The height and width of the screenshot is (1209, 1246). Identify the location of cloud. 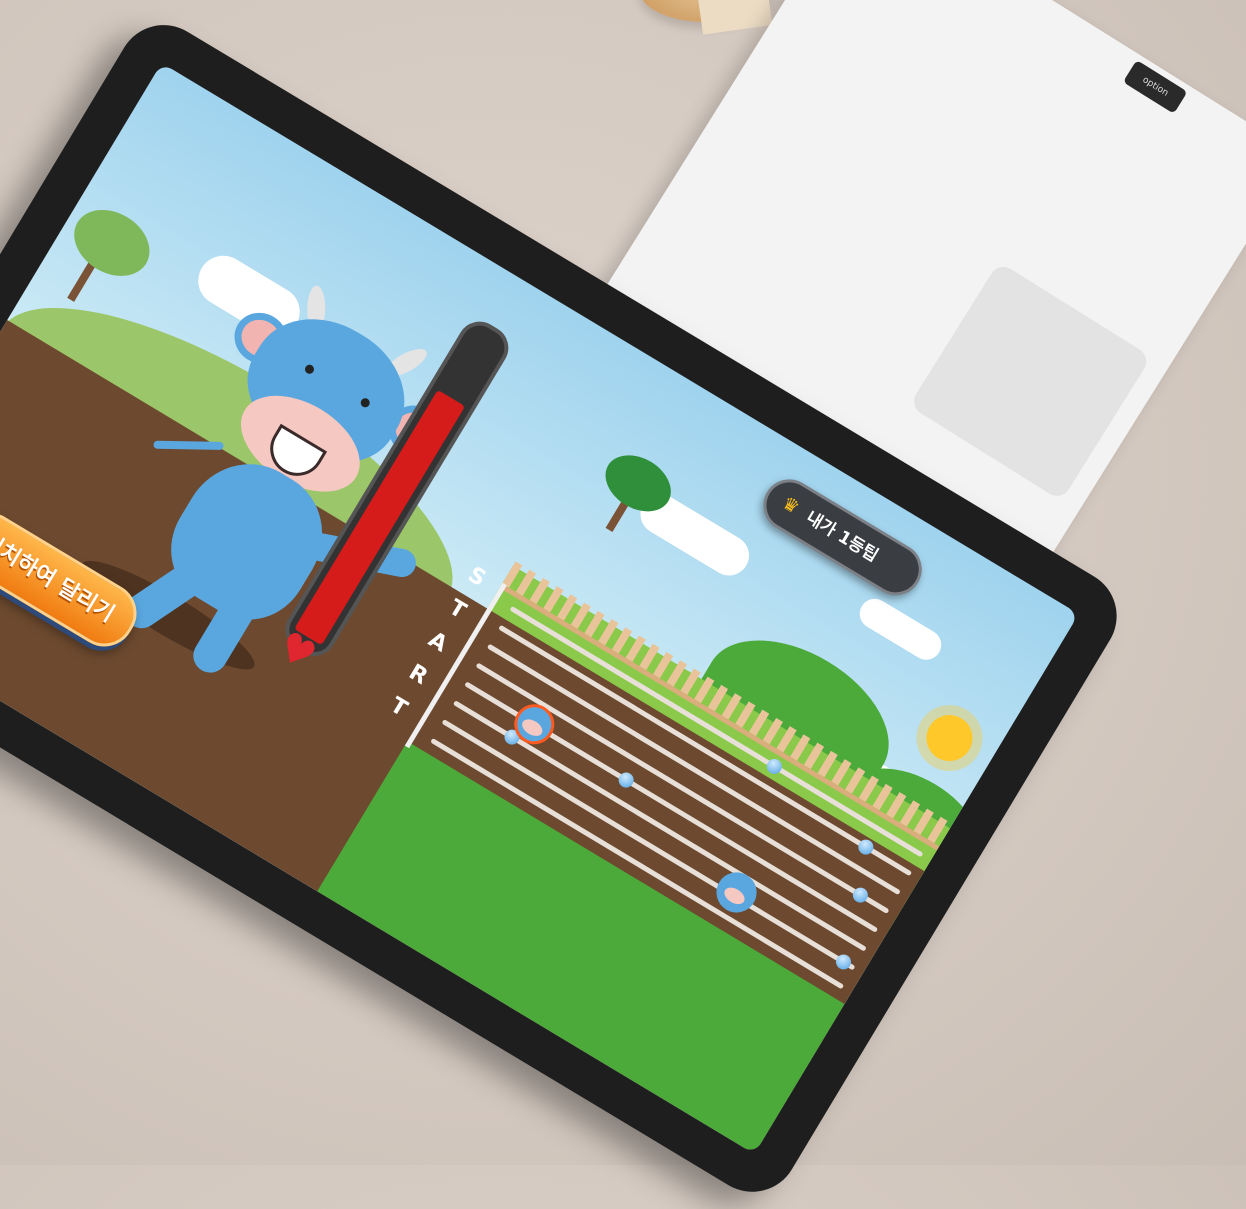
(900, 629).